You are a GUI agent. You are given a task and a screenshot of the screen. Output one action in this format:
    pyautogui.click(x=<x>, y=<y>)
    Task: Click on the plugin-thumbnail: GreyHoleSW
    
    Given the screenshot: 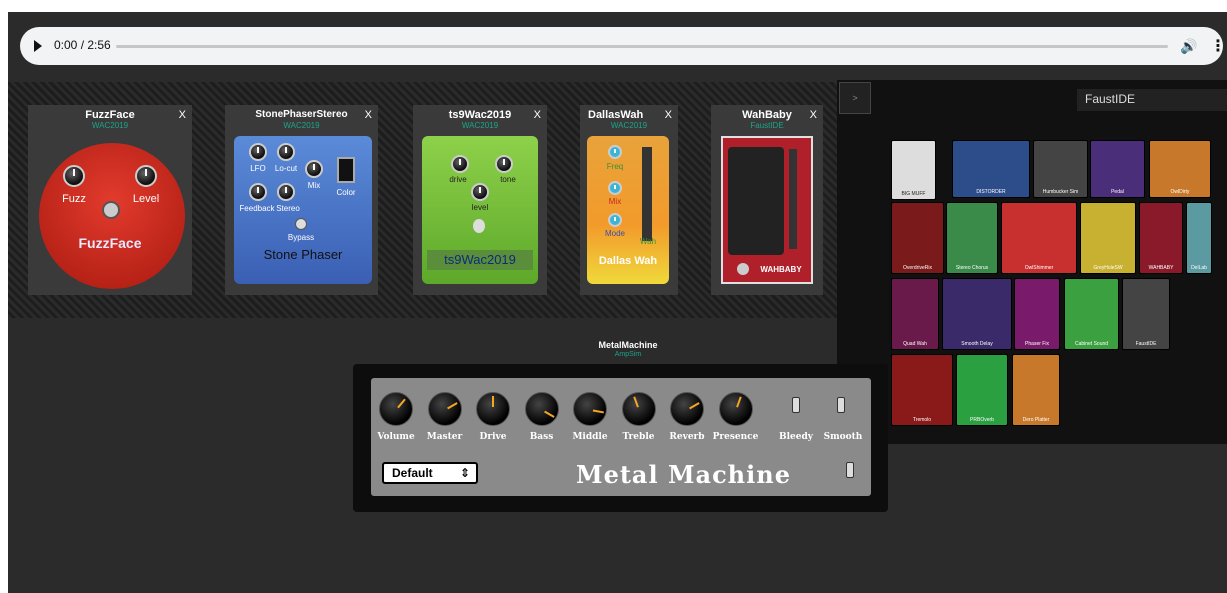 What is the action you would take?
    pyautogui.click(x=1108, y=238)
    